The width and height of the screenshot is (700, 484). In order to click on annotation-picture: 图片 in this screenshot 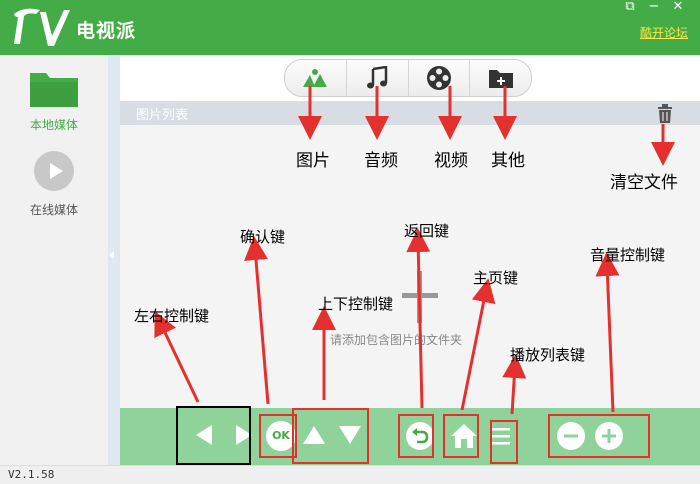, I will do `click(313, 161)`.